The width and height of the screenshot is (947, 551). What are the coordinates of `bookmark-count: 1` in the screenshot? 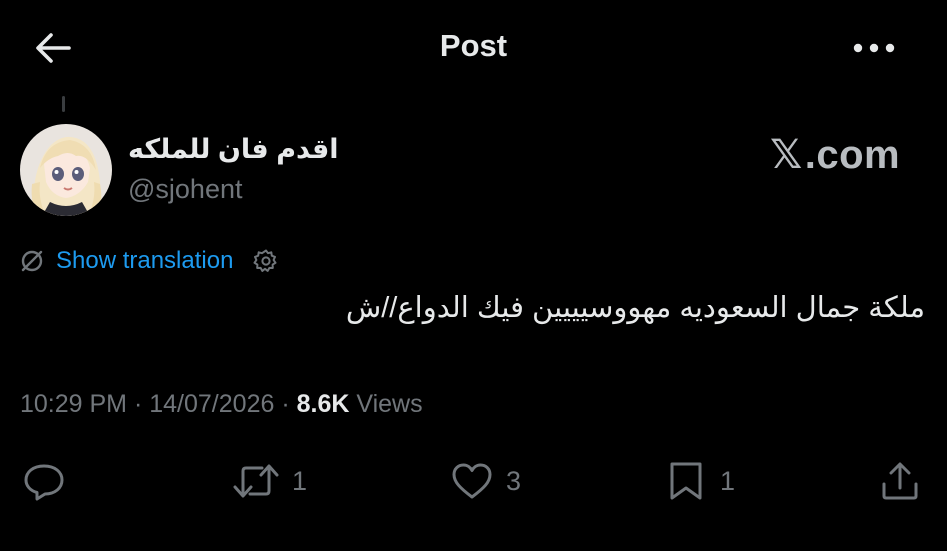 It's located at (728, 480).